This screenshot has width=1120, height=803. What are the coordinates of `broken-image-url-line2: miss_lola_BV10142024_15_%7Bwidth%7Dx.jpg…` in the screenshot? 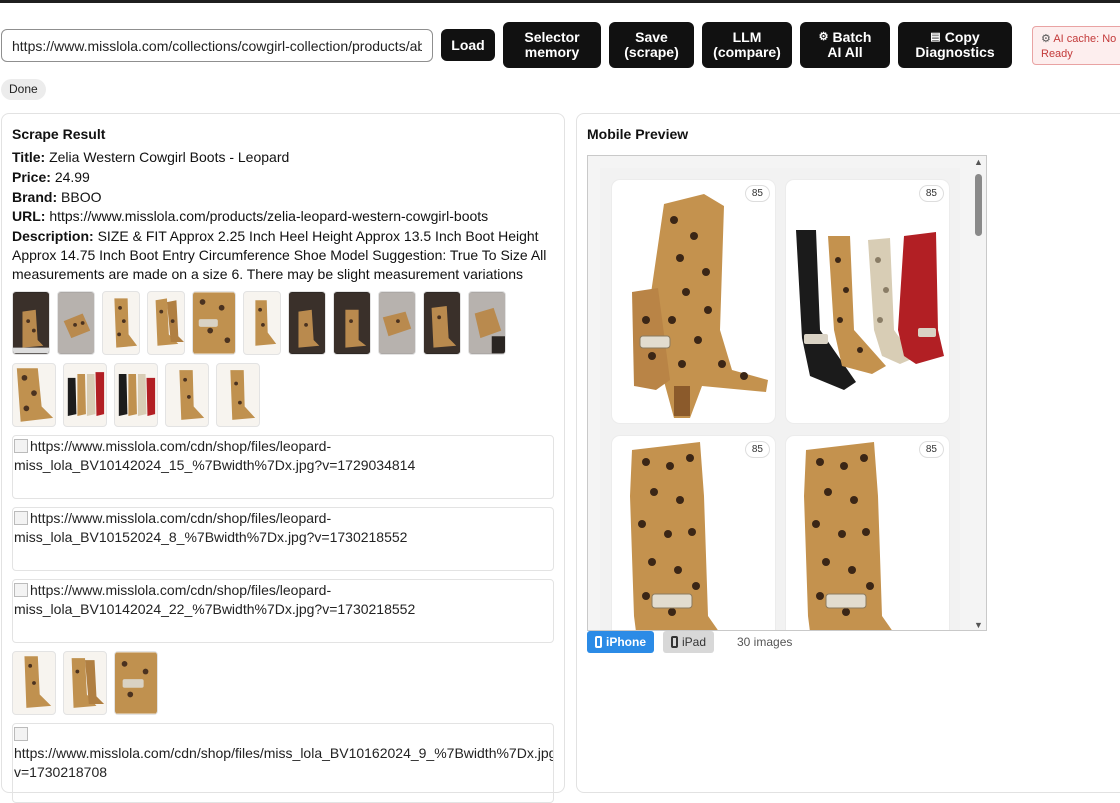 It's located at (215, 465).